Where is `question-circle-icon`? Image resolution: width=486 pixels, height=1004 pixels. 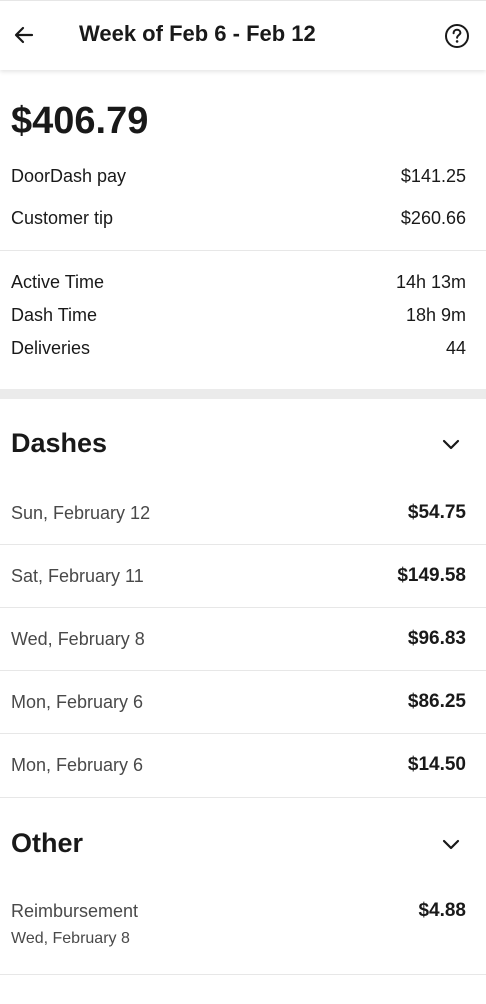 question-circle-icon is located at coordinates (457, 36).